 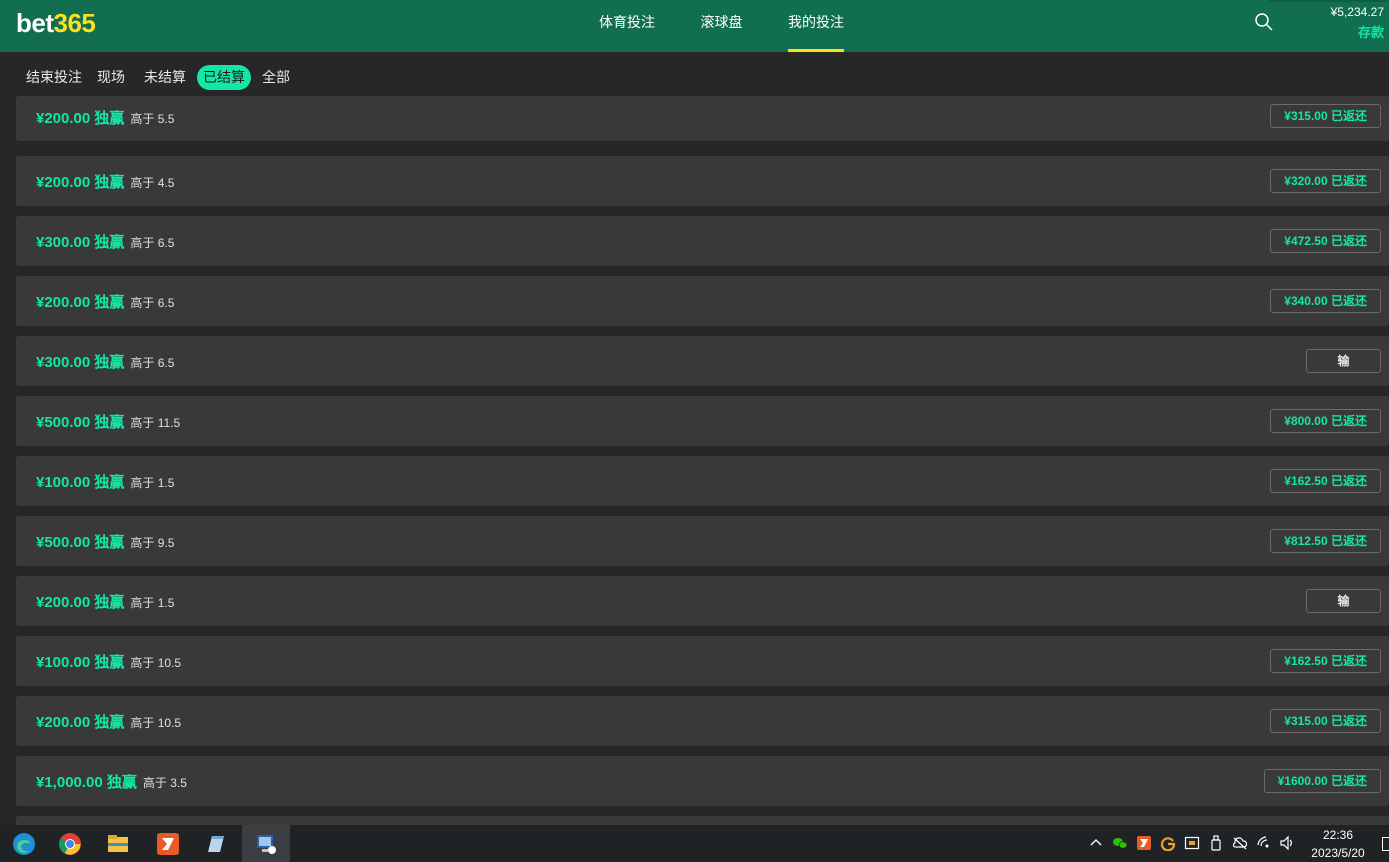 I want to click on bet-stake: ¥200.00 独赢 高于 5.5, so click(x=105, y=117).